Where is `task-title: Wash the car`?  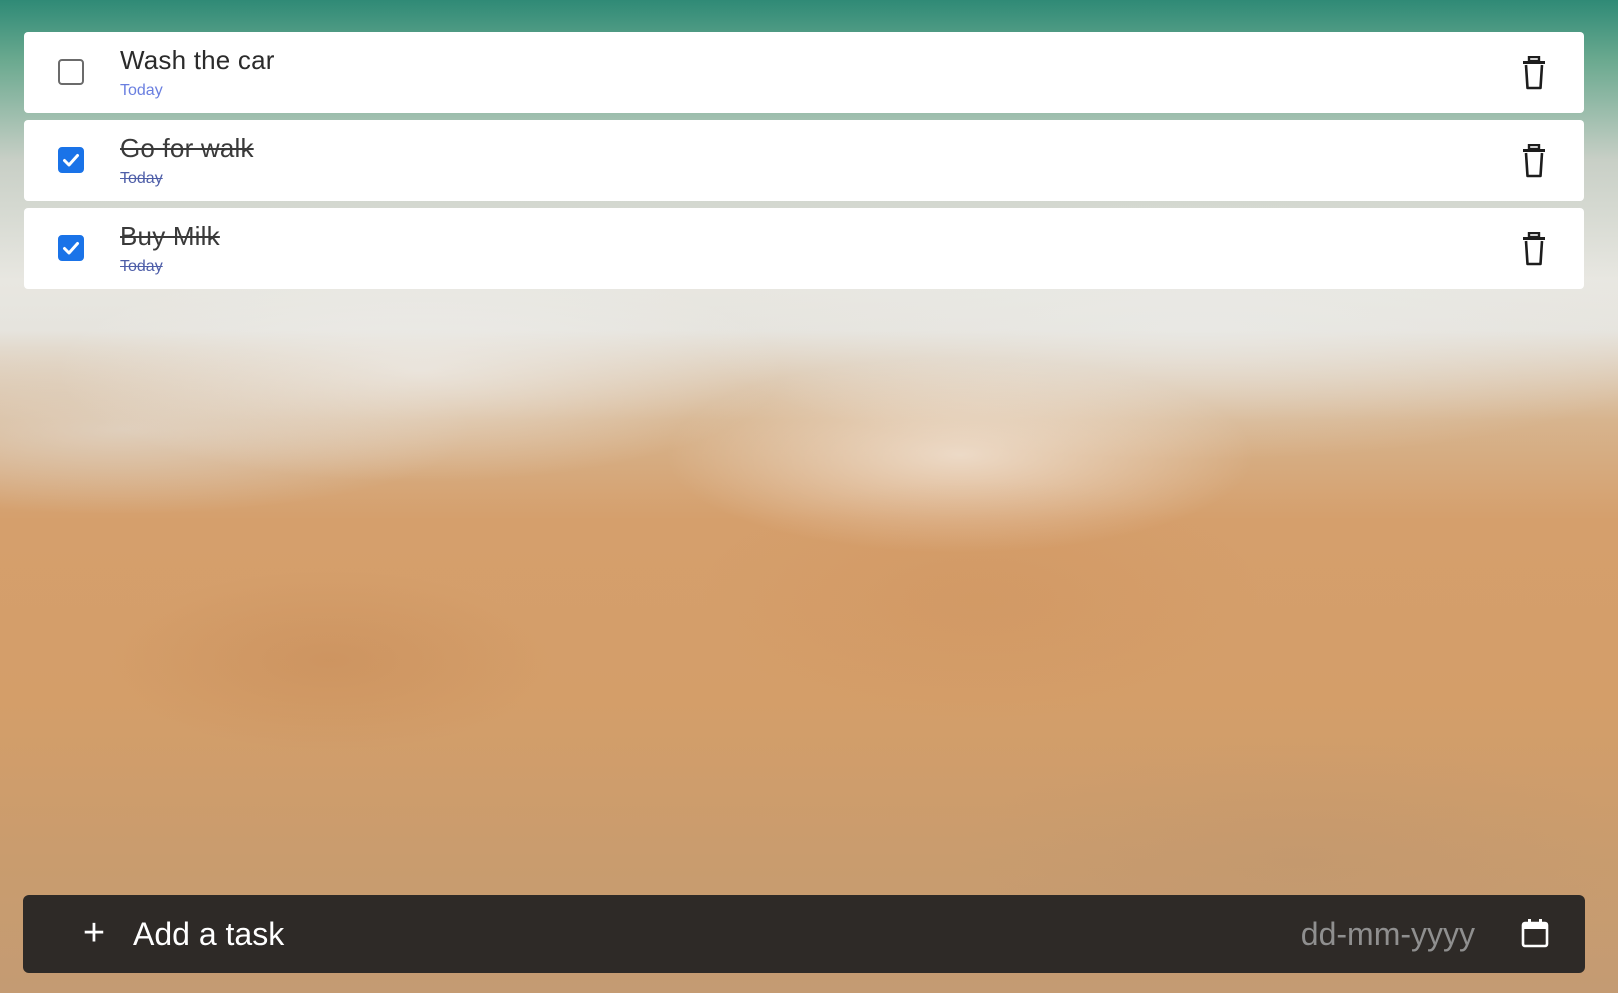 task-title: Wash the car is located at coordinates (197, 60).